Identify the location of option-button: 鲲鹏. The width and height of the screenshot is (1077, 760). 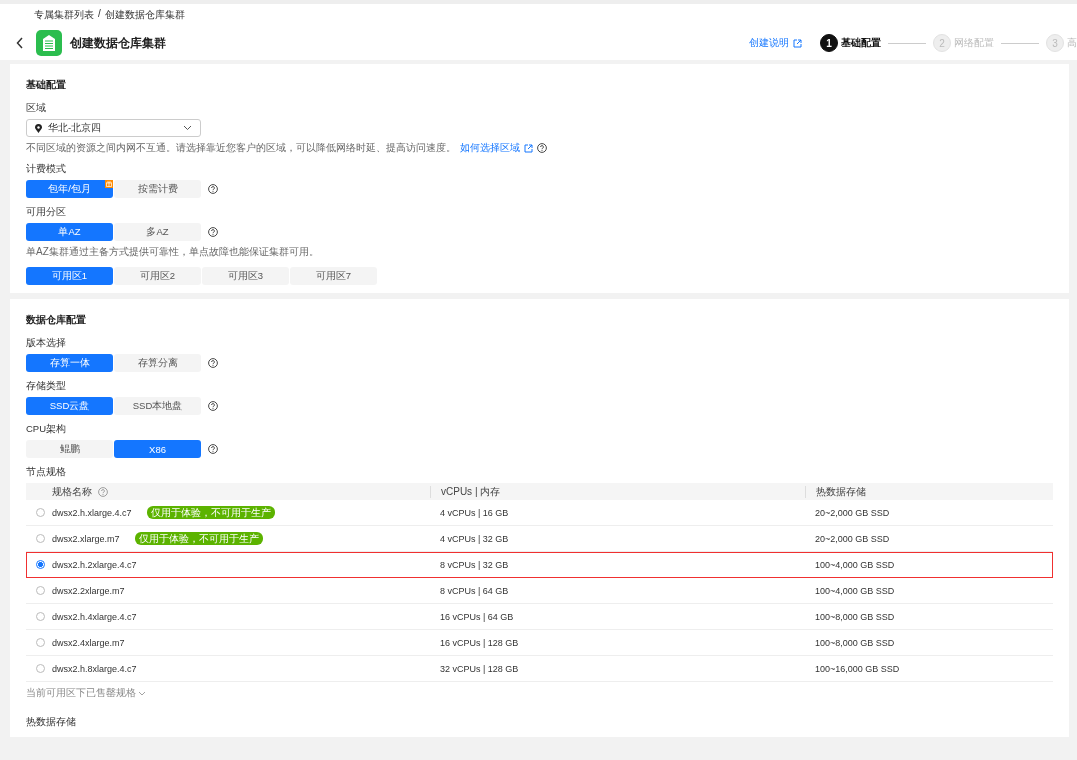
(69, 449).